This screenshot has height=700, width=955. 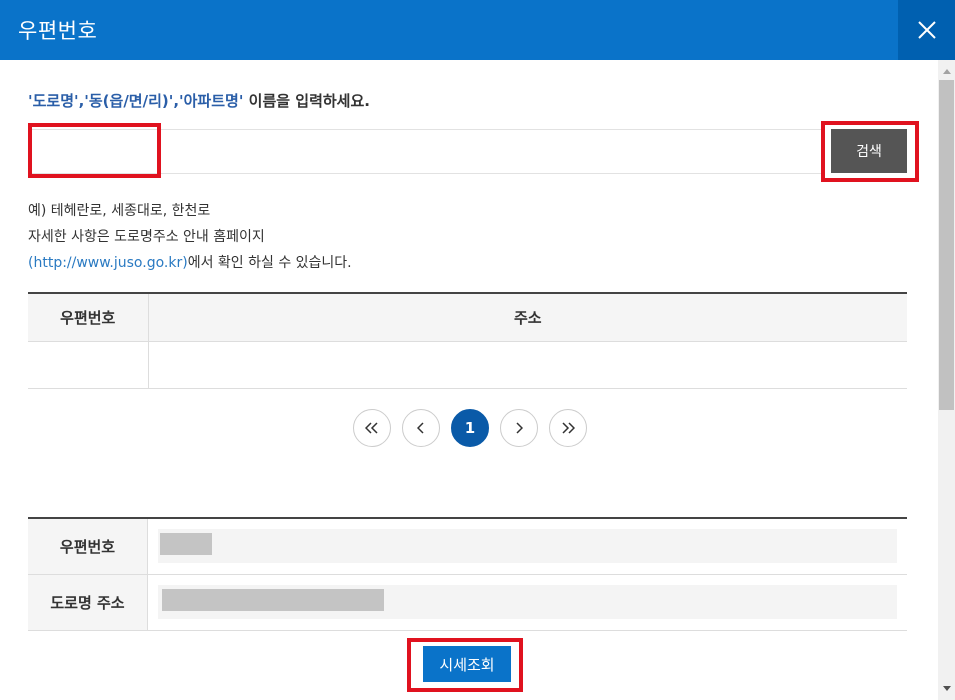 I want to click on chevron-left-icon, so click(x=420, y=428).